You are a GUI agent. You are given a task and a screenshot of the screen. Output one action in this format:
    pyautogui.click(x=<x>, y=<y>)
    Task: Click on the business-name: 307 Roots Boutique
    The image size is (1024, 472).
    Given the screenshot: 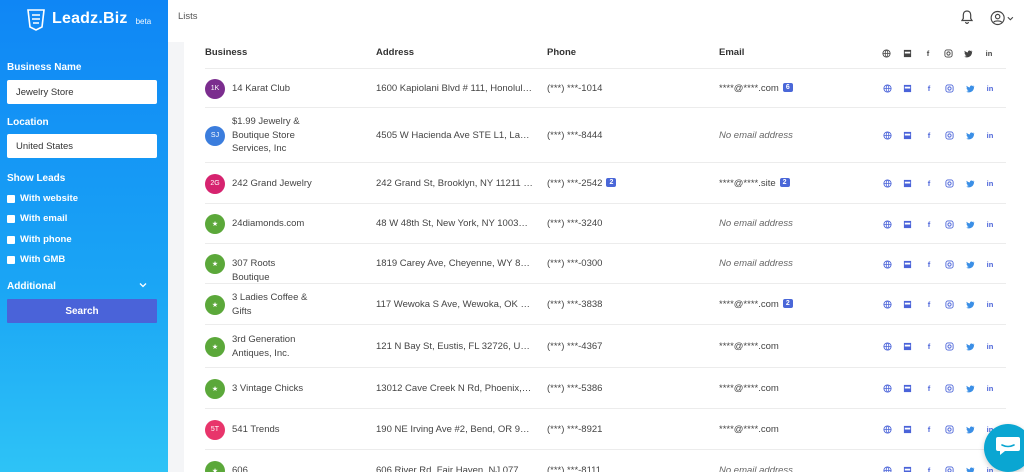 What is the action you would take?
    pyautogui.click(x=272, y=270)
    